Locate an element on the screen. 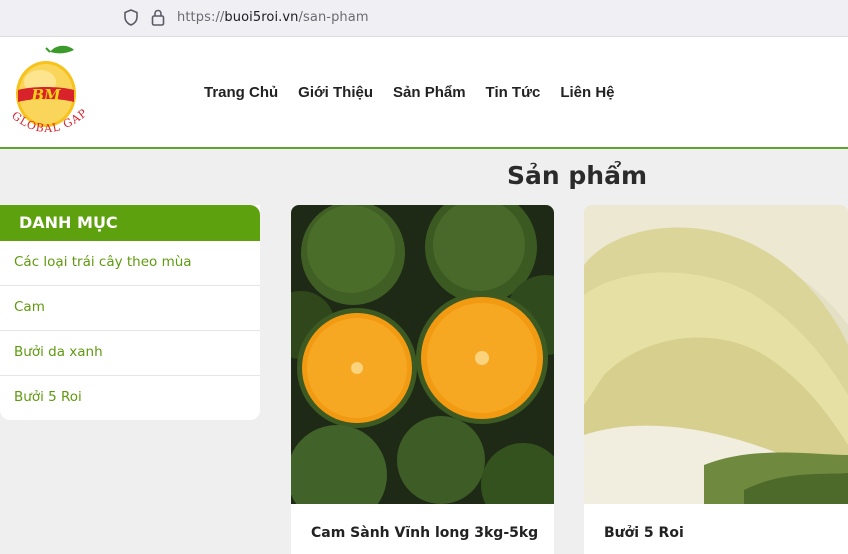  product-title: Cam Sành Vĩnh long 3kg-5kg is located at coordinates (424, 533).